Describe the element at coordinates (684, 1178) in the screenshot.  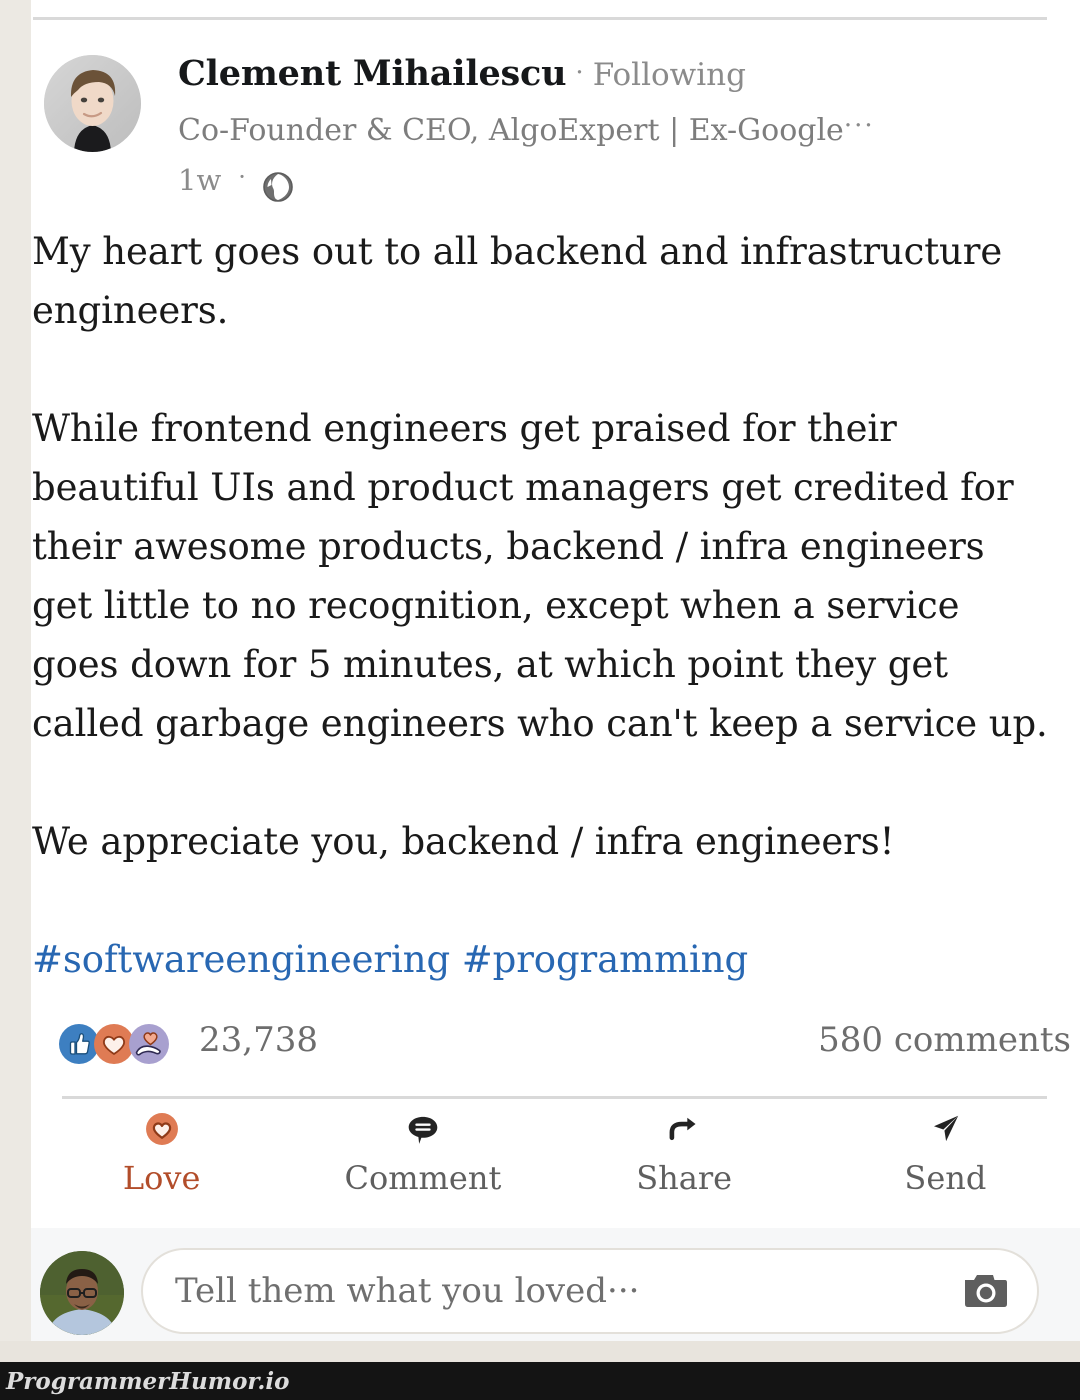
I see `share-button-label: Share` at that location.